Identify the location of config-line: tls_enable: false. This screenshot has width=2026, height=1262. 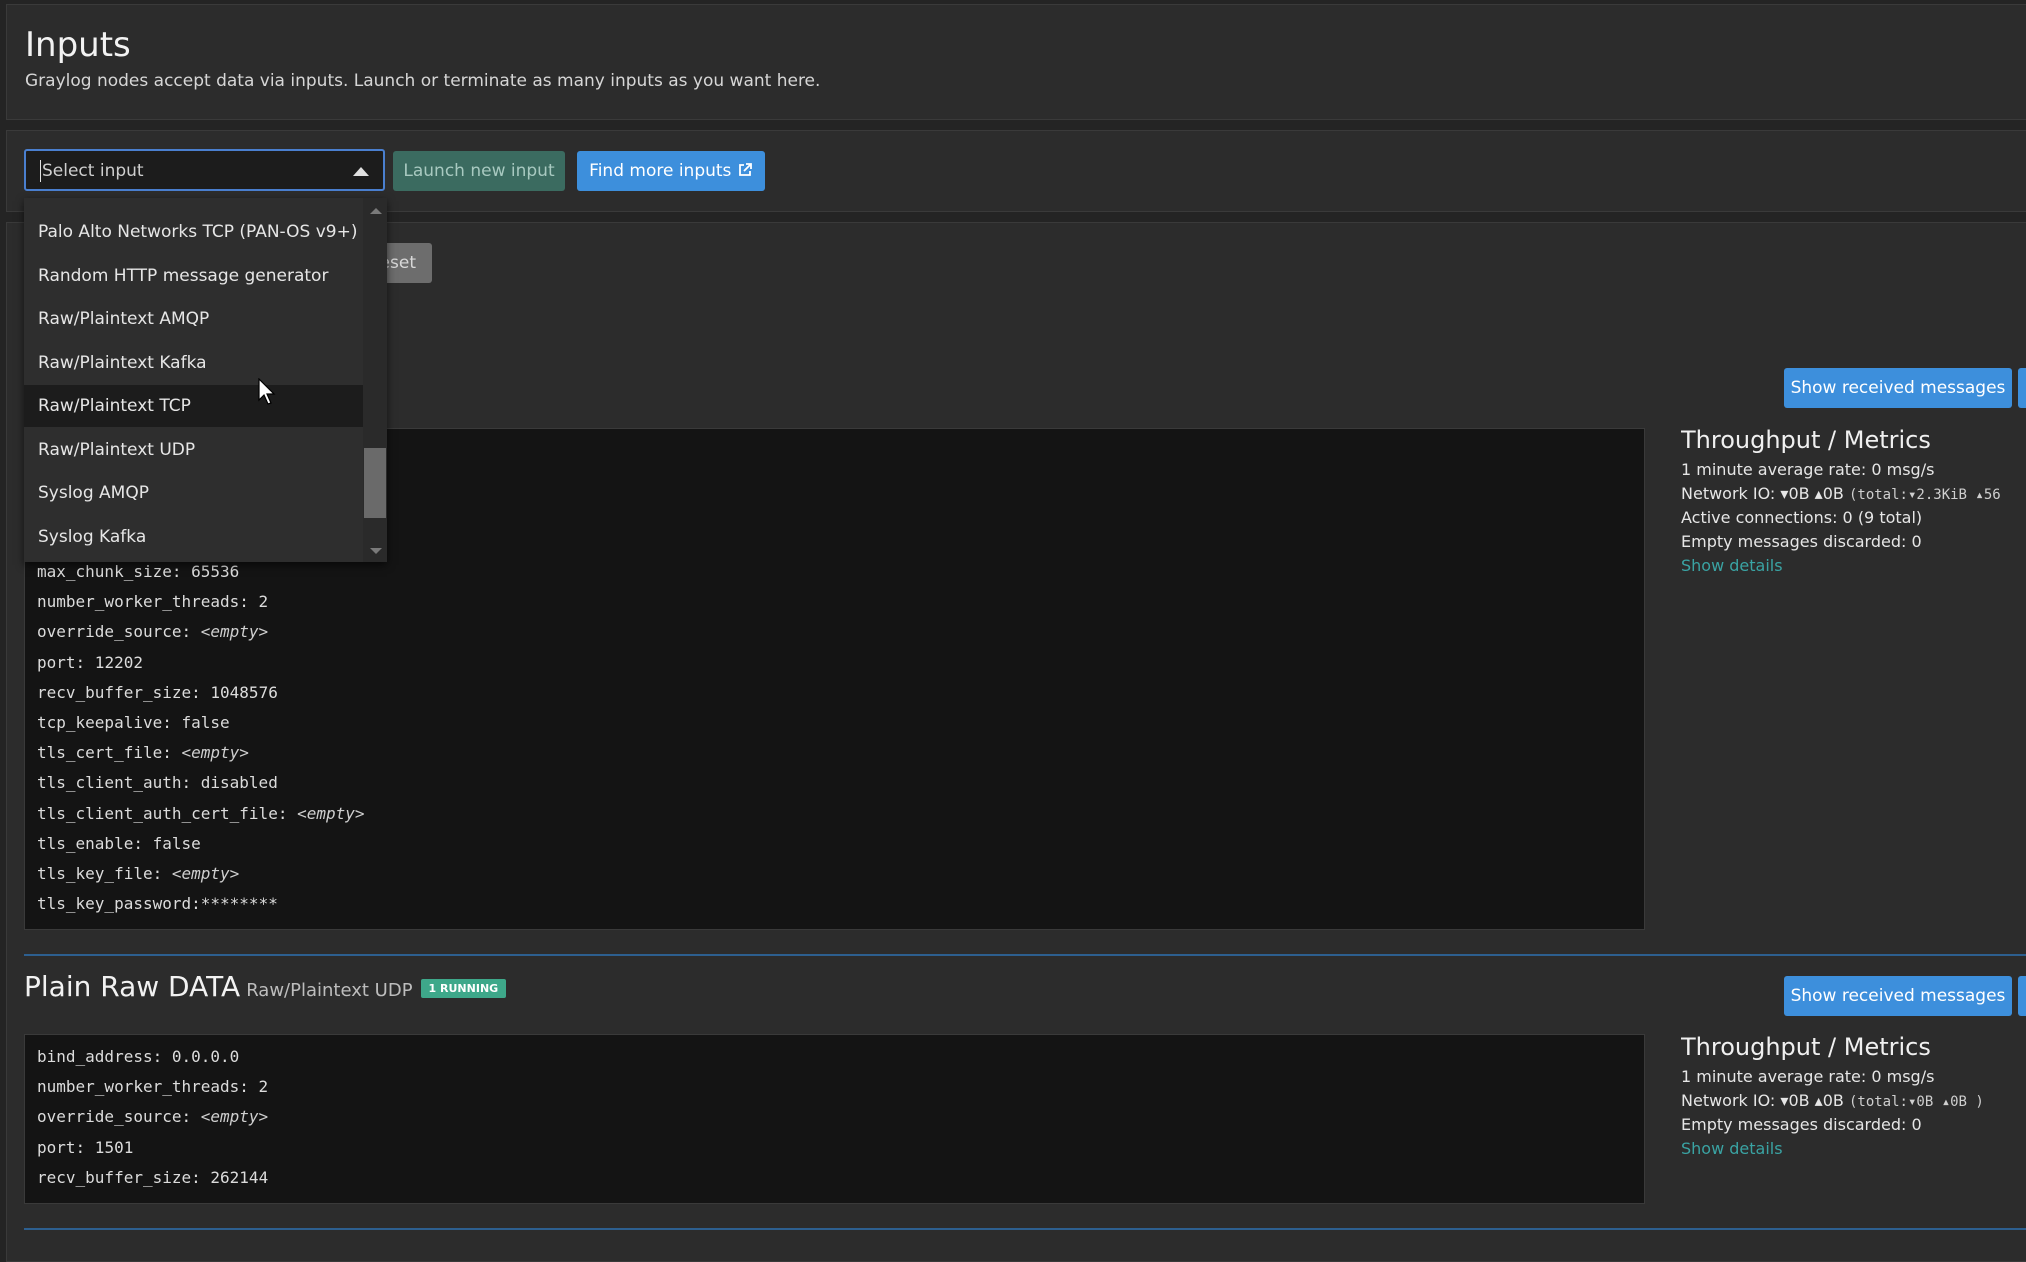
(119, 843).